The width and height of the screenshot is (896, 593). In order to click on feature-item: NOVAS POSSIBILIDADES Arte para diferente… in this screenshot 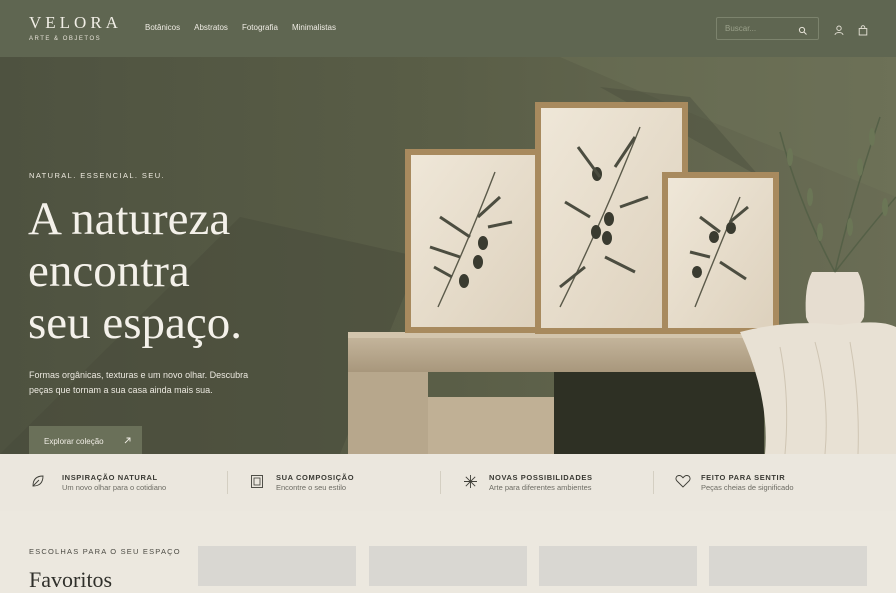, I will do `click(532, 482)`.